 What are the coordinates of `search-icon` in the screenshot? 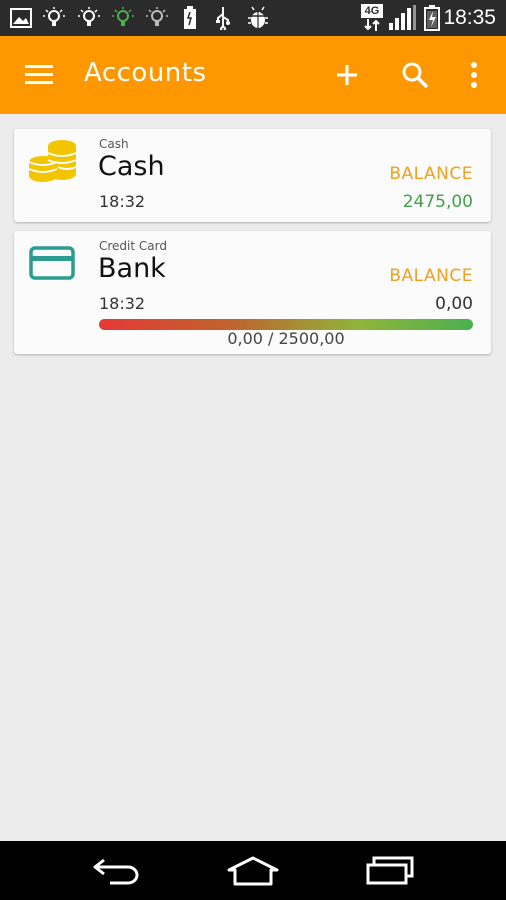 It's located at (415, 75).